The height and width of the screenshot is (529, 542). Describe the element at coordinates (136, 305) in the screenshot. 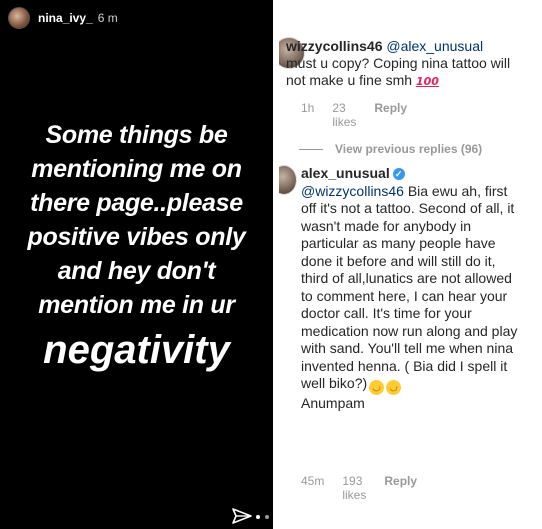

I see `story-line: mention me in ur` at that location.